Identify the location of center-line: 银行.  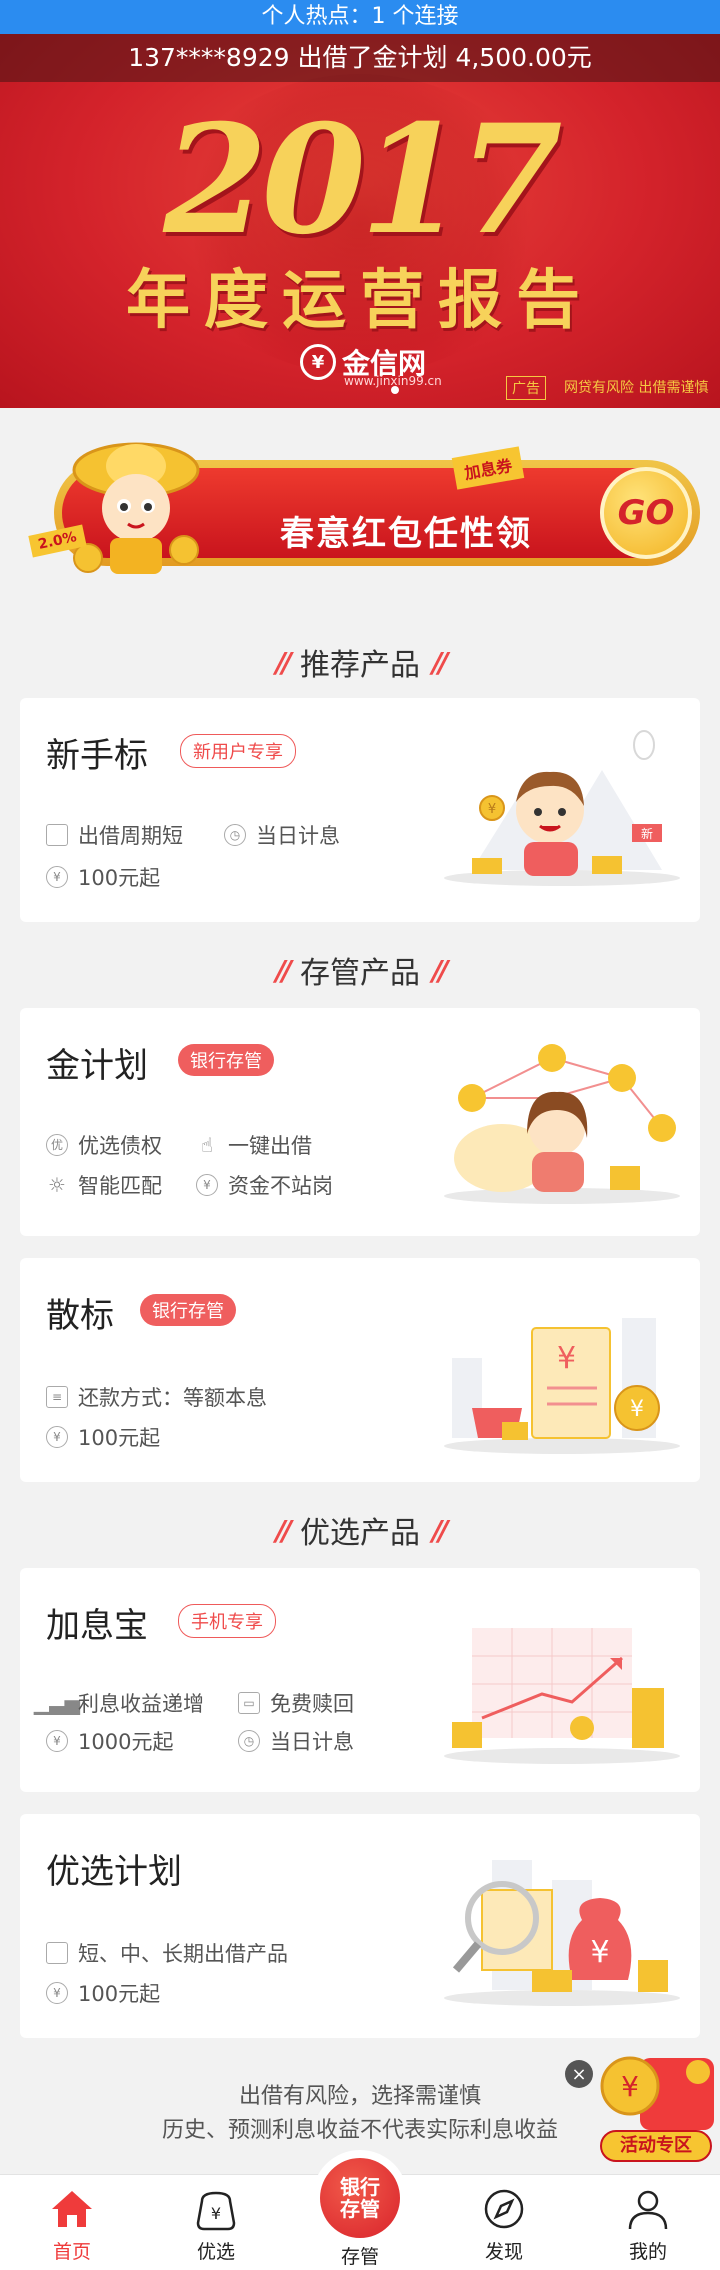
(360, 2187).